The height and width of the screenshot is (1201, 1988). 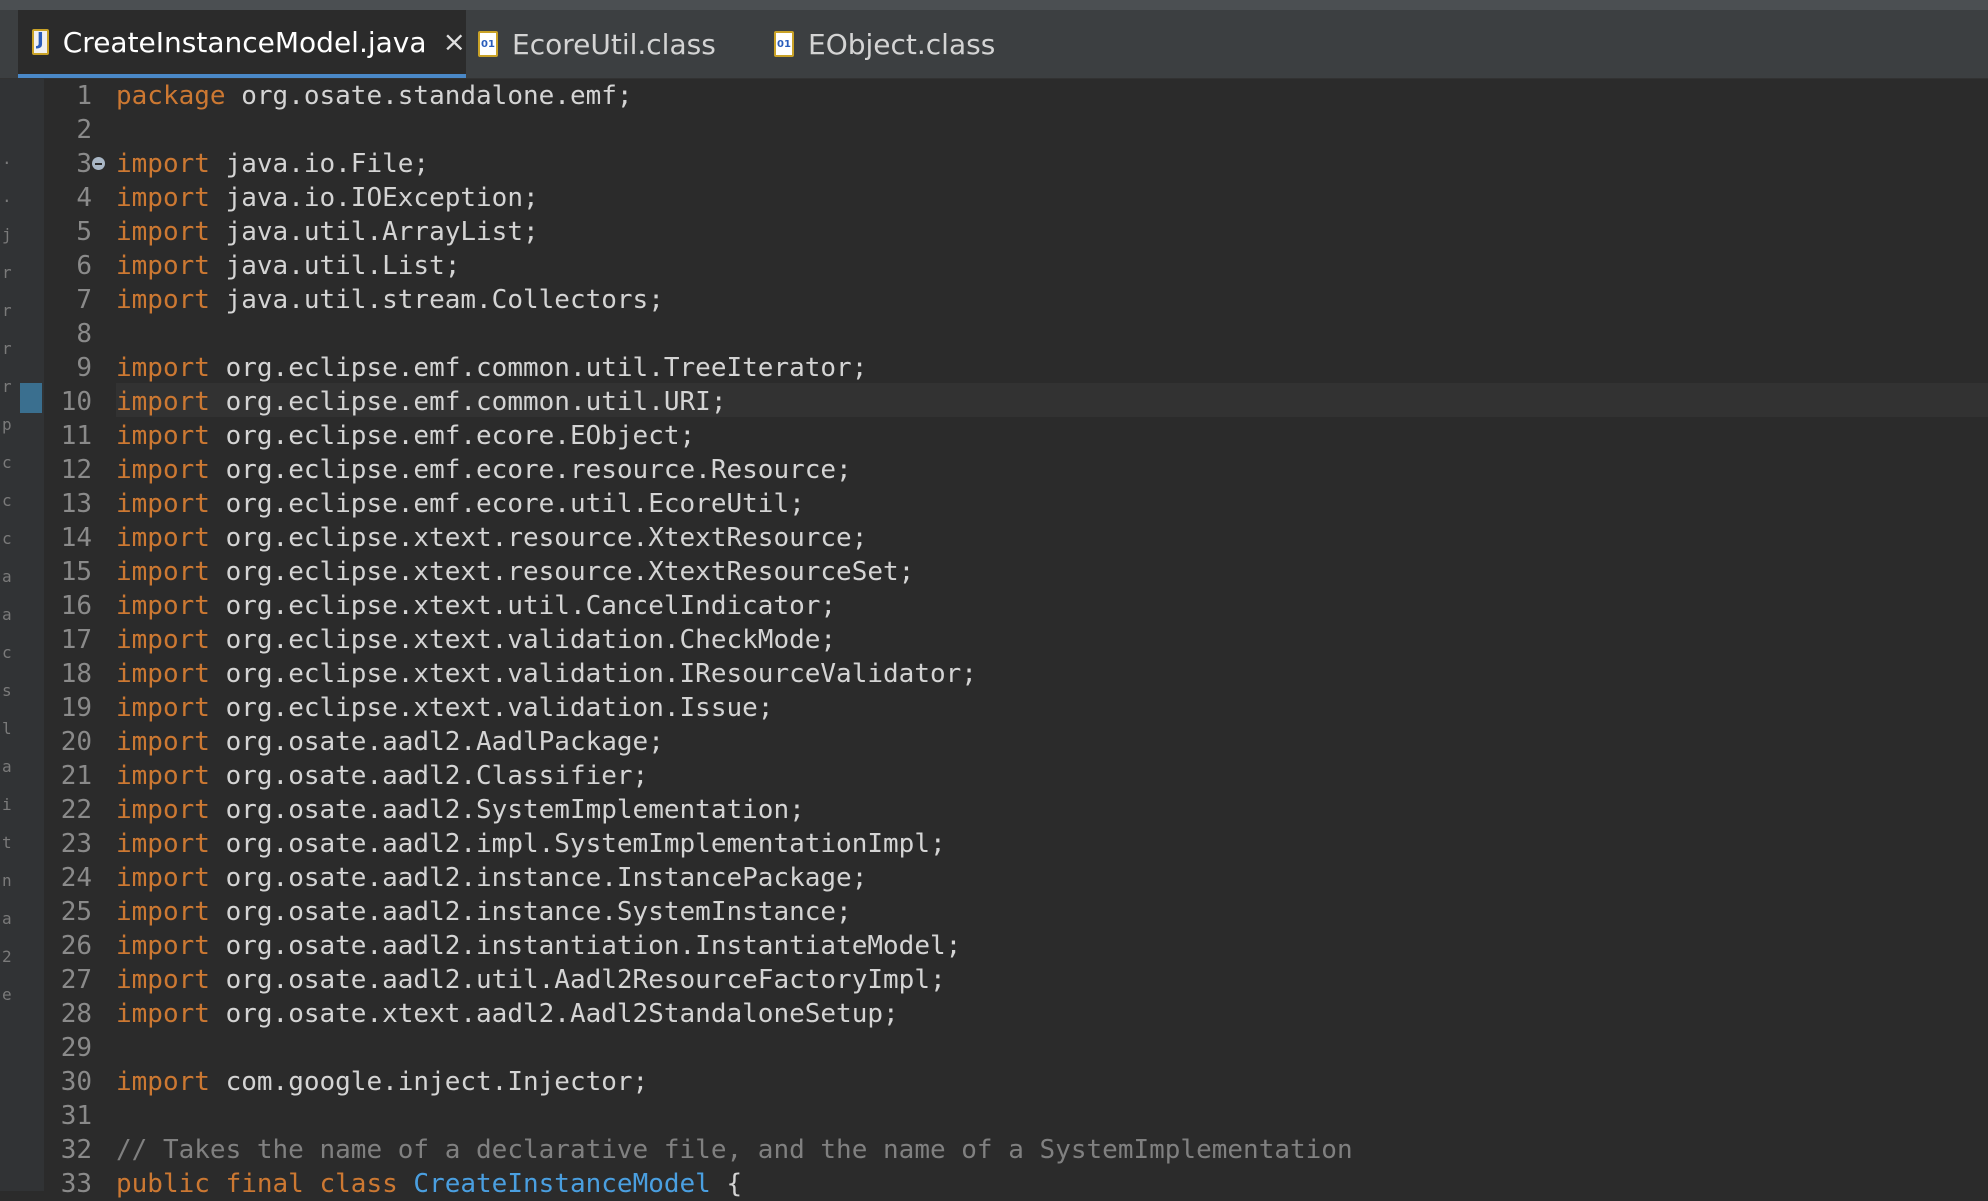 What do you see at coordinates (76, 402) in the screenshot?
I see `line-number: 10` at bounding box center [76, 402].